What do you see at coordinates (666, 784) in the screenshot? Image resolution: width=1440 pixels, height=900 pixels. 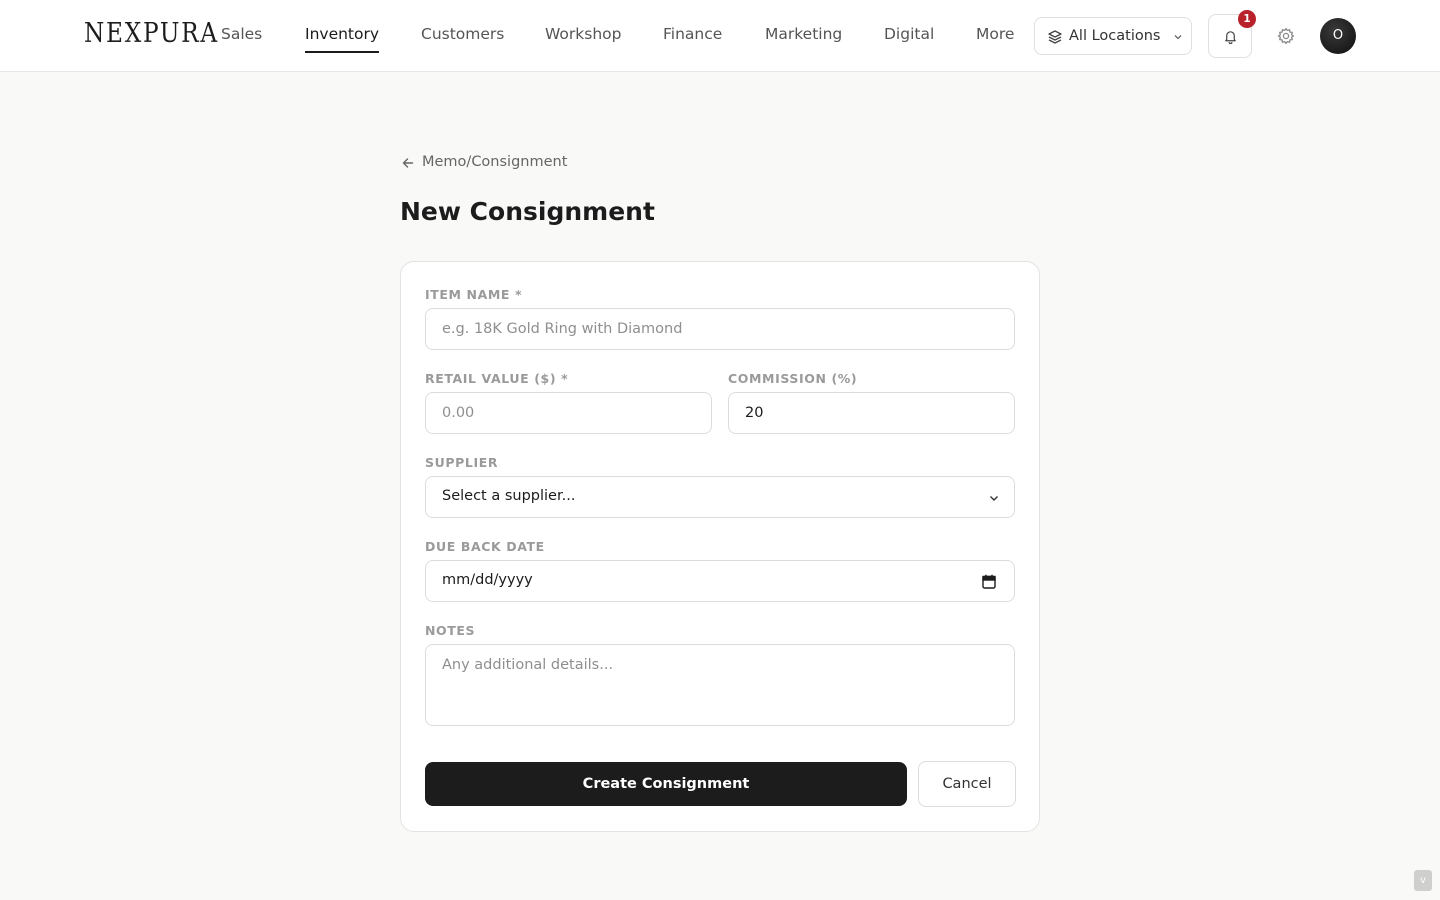 I see `create-consignment-button: Create Consignment` at bounding box center [666, 784].